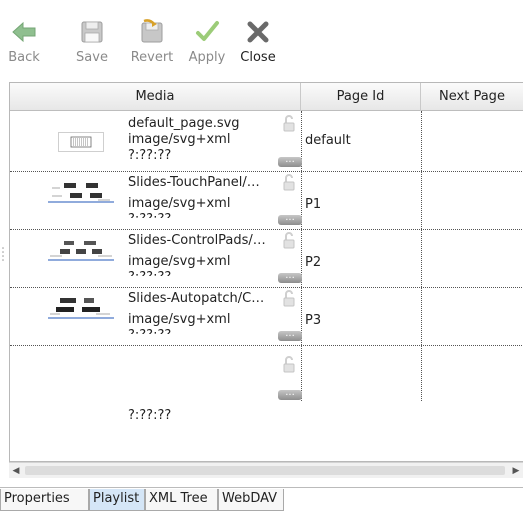  I want to click on save-button: Save, so click(92, 47).